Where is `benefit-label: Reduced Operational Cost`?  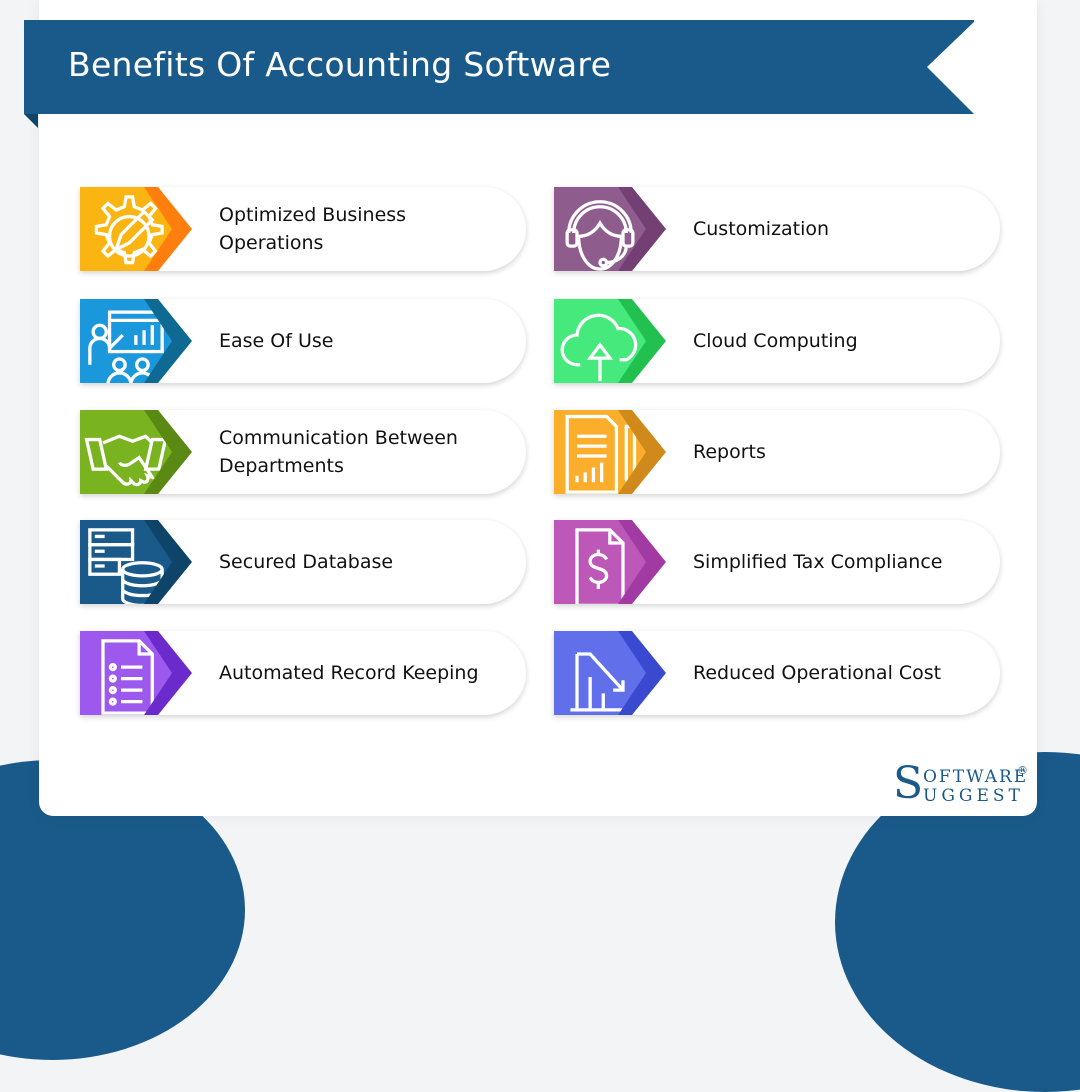 benefit-label: Reduced Operational Cost is located at coordinates (817, 673).